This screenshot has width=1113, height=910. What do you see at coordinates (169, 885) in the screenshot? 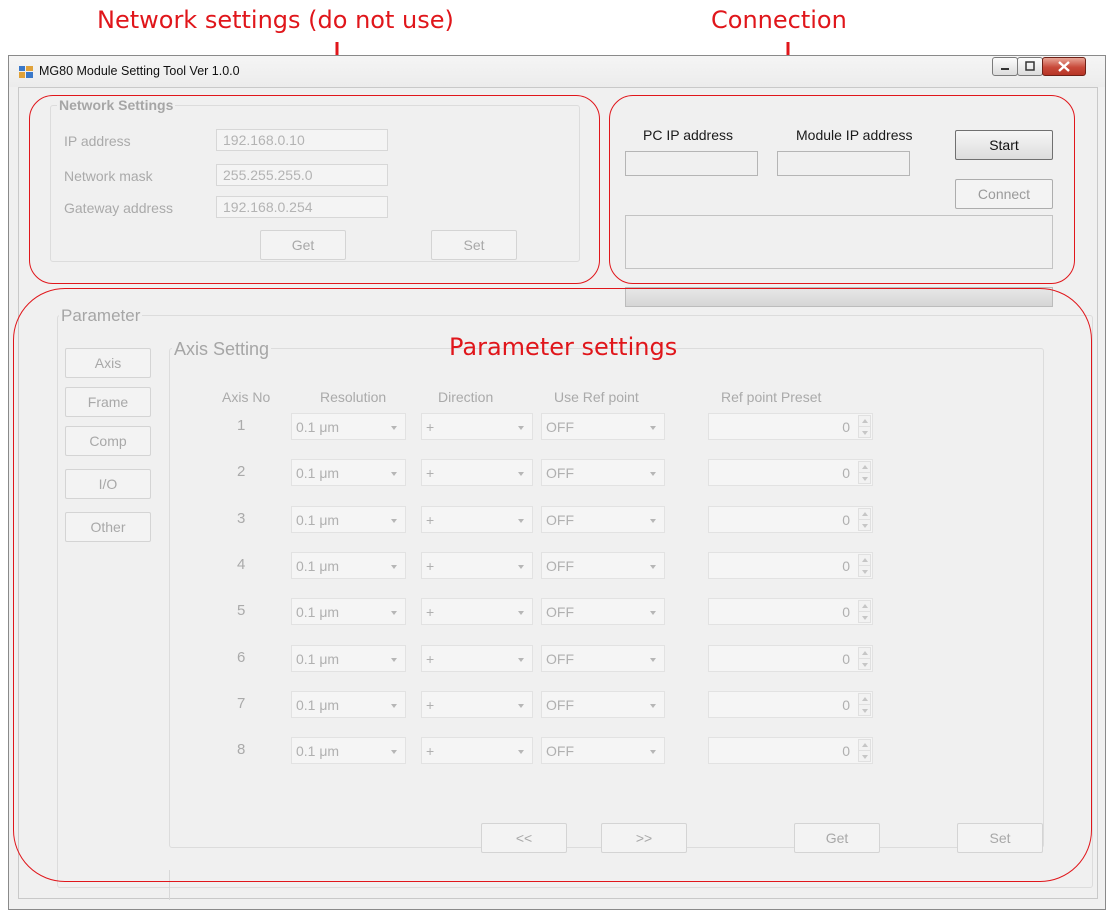
I see `status-strip-divider` at bounding box center [169, 885].